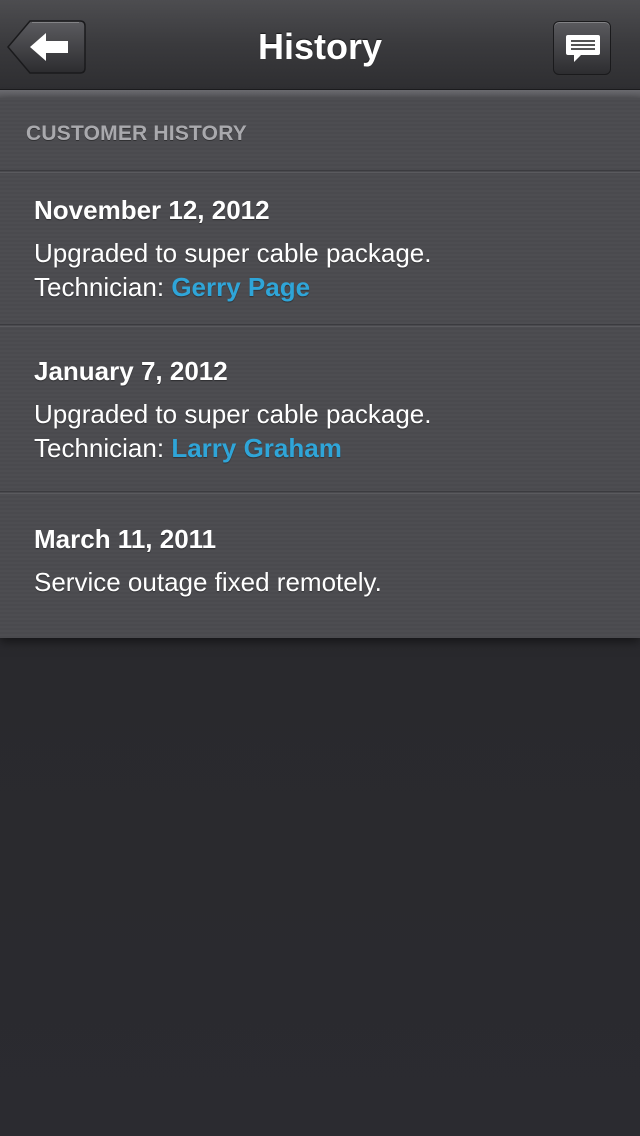 This screenshot has width=640, height=1136. What do you see at coordinates (131, 371) in the screenshot?
I see `entry-date: January 7, 2012` at bounding box center [131, 371].